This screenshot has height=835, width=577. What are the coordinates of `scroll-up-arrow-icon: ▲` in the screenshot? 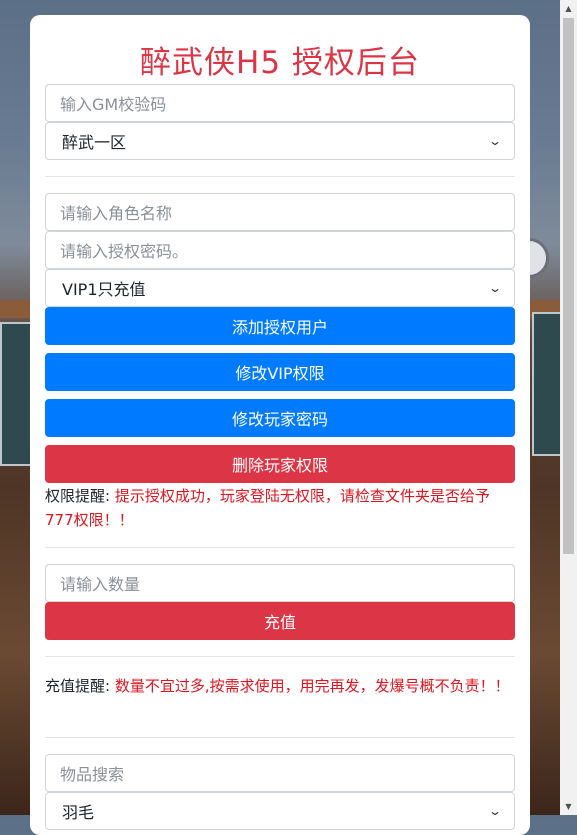 It's located at (568, 8).